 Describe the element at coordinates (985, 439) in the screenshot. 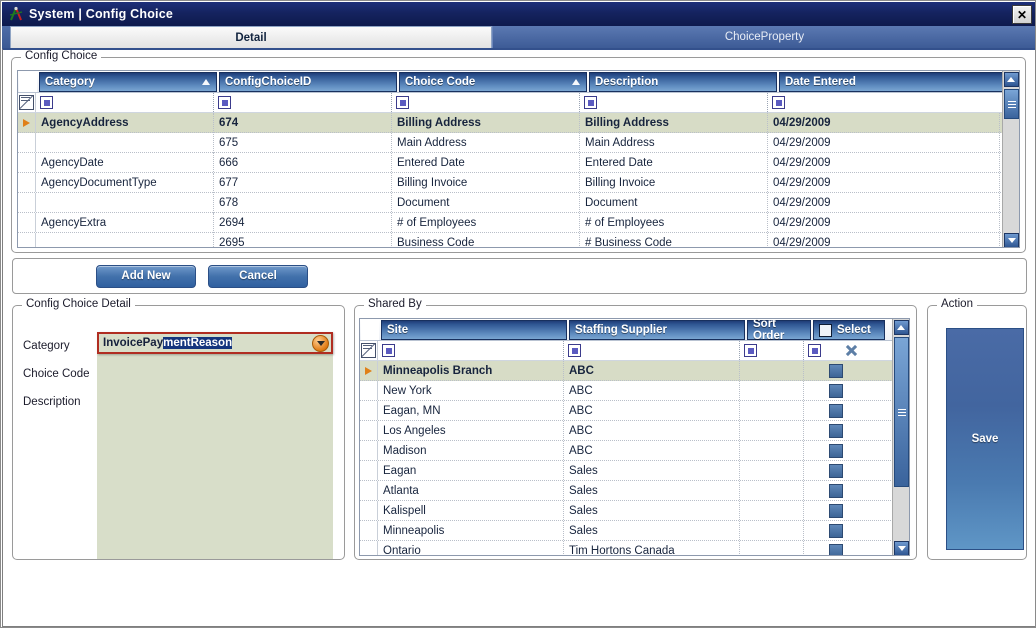

I see `save-button: Save` at that location.